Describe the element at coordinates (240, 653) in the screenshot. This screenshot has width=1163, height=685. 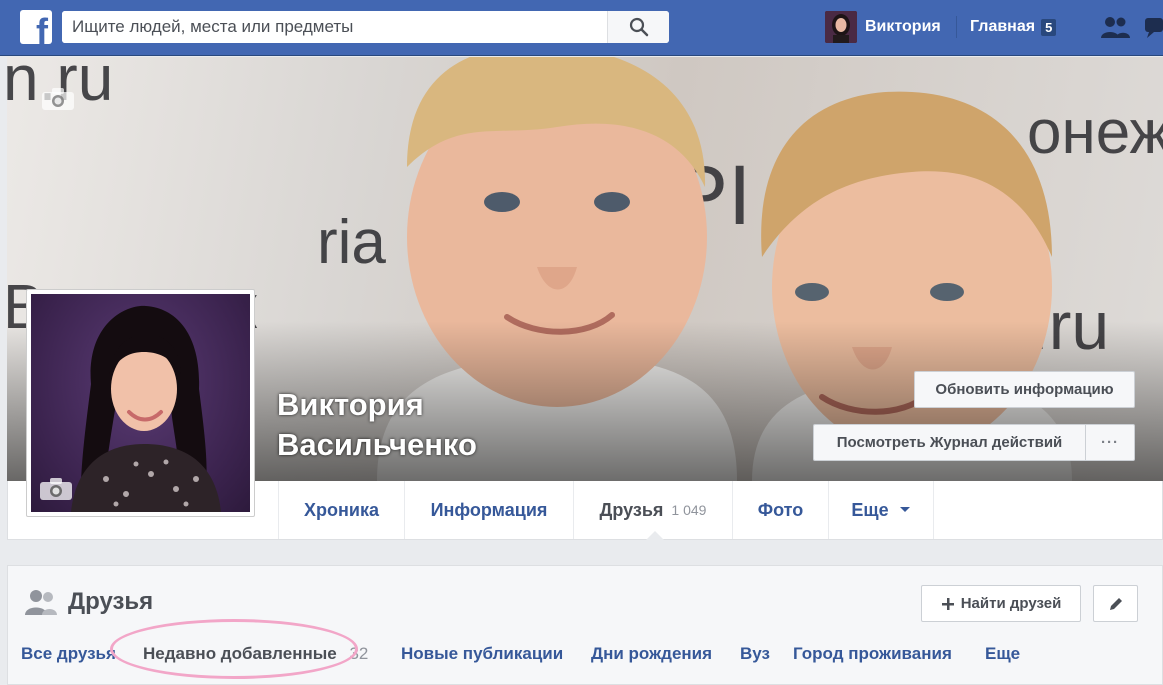
I see `subtab-label: Недавно добавленные` at that location.